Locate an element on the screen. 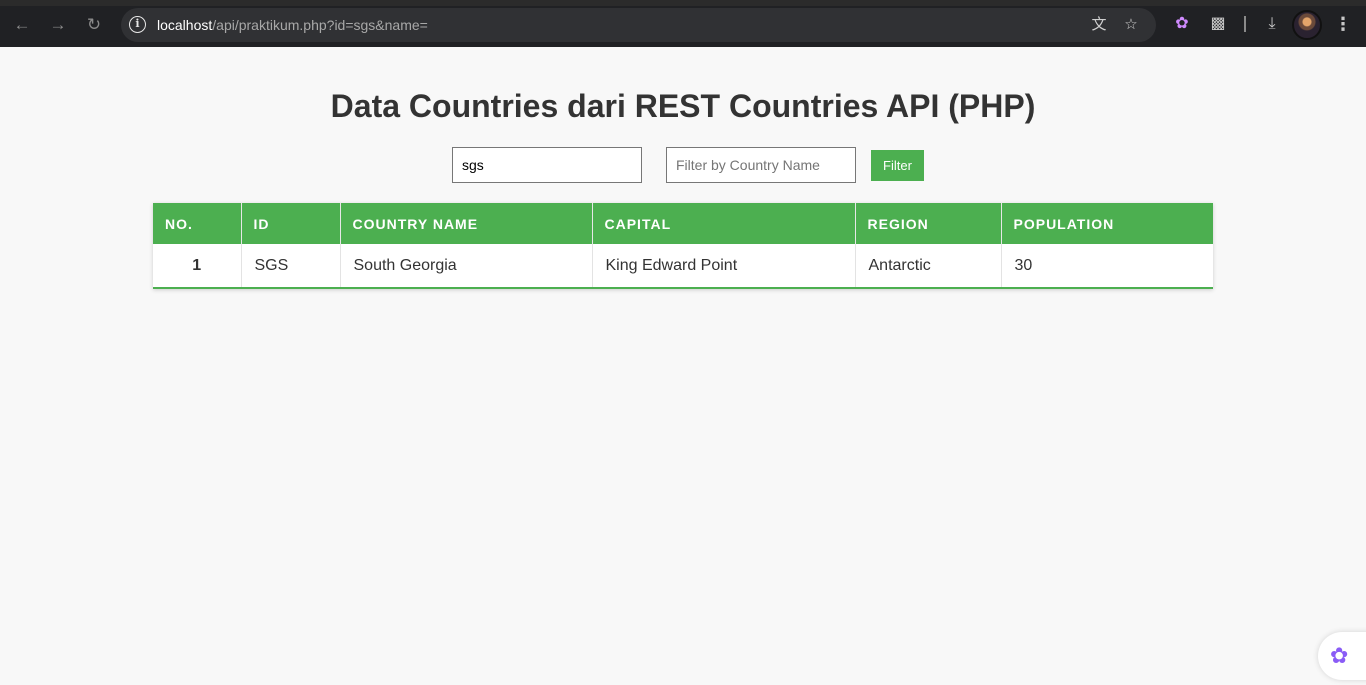 This screenshot has width=1366, height=685. url-path: /api/praktikum.php?id=sgs&name= is located at coordinates (320, 25).